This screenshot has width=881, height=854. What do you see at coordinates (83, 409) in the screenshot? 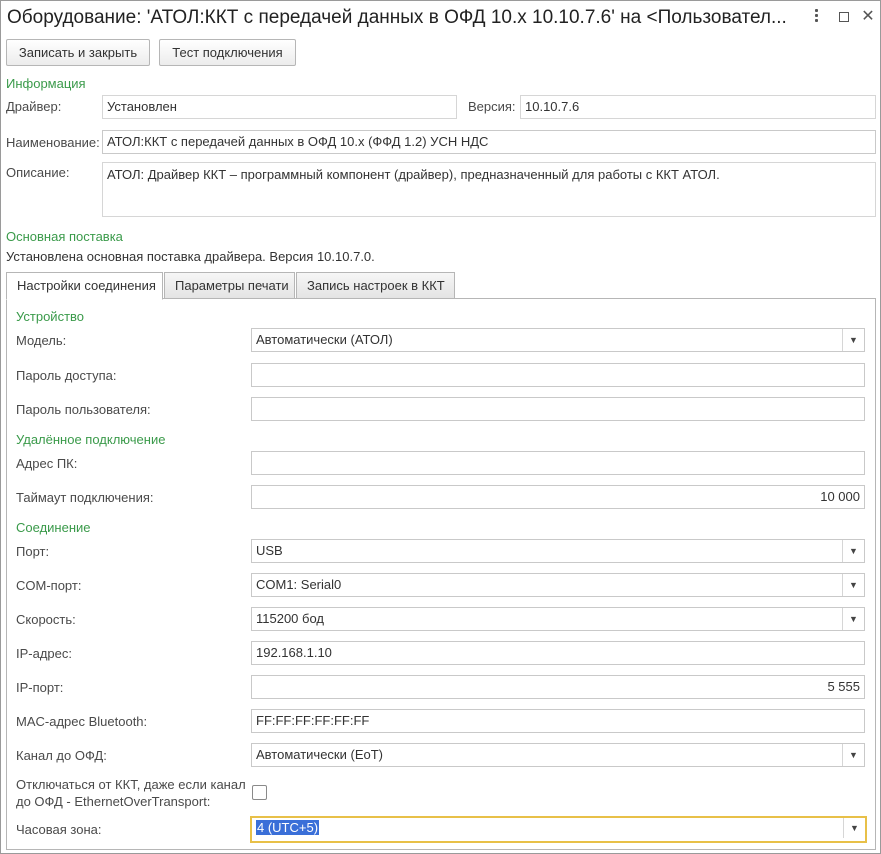
I see `user-password-label: Пароль пользователя:` at bounding box center [83, 409].